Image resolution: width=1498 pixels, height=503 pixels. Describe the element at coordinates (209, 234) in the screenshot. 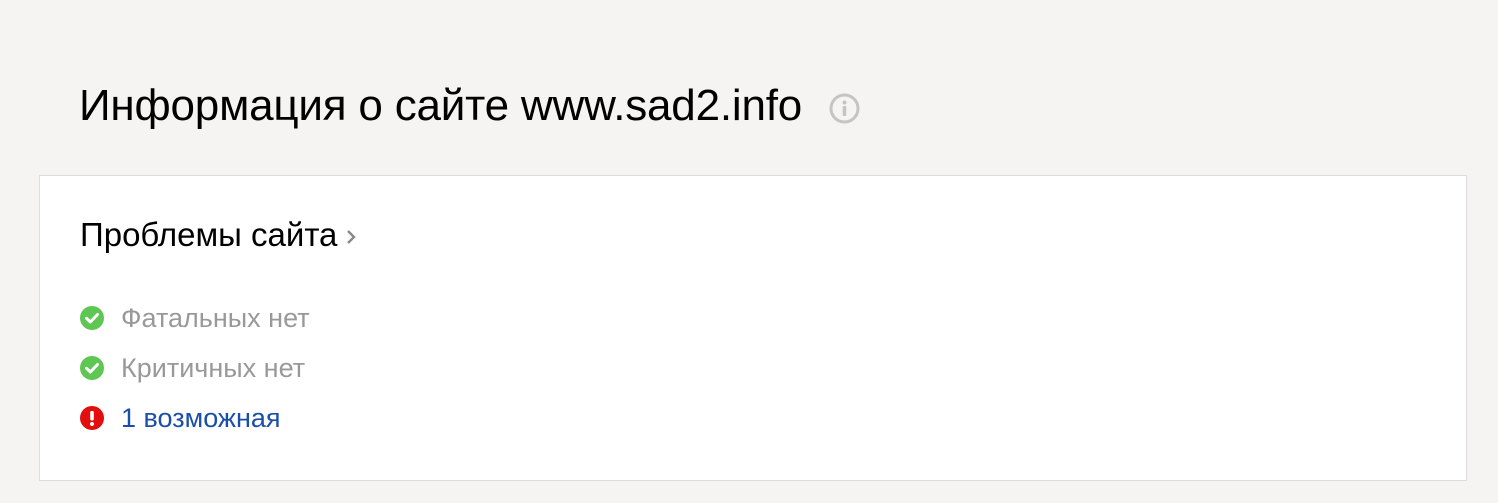

I see `card-title: Проблемы сайта` at that location.